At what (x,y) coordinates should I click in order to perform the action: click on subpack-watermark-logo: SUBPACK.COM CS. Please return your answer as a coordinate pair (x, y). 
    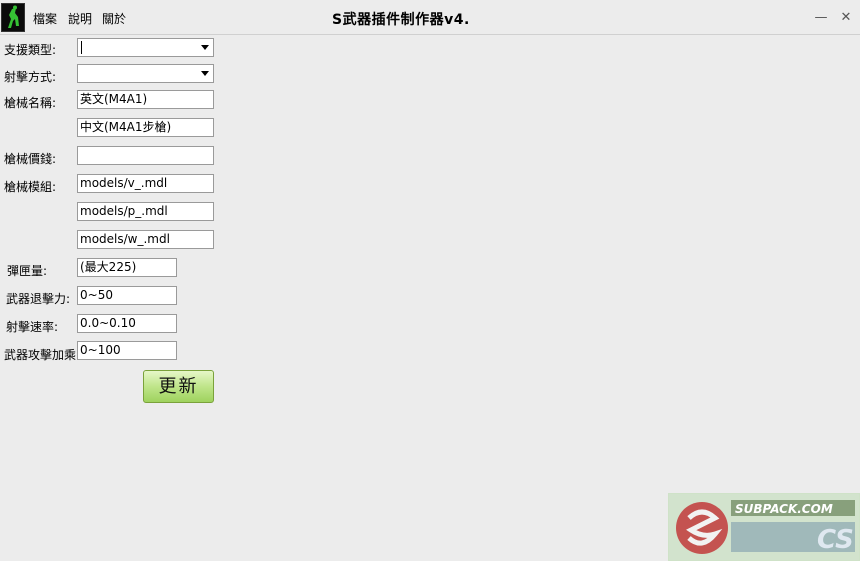
    Looking at the image, I should click on (764, 527).